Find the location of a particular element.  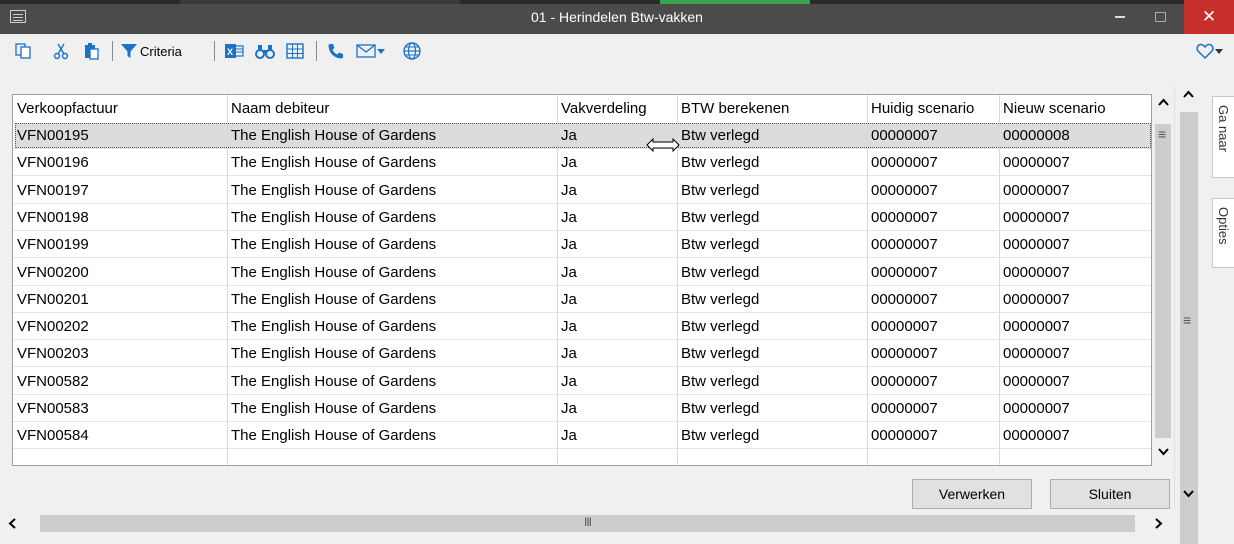

cell-invoice: VFN00201 is located at coordinates (120, 299).